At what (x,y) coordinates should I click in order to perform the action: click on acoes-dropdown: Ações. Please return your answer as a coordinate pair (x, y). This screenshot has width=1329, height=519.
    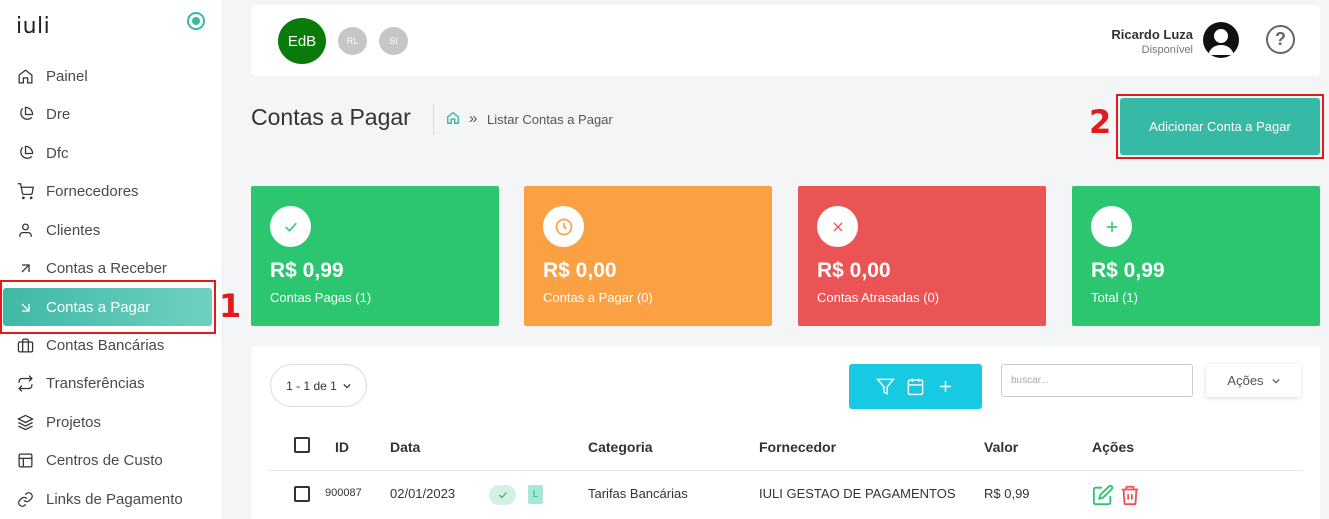
    Looking at the image, I should click on (1253, 380).